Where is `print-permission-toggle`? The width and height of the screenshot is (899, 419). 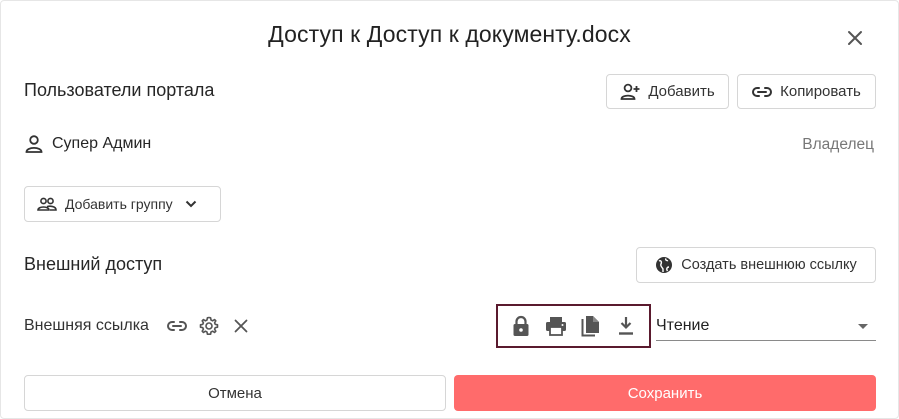
print-permission-toggle is located at coordinates (556, 326).